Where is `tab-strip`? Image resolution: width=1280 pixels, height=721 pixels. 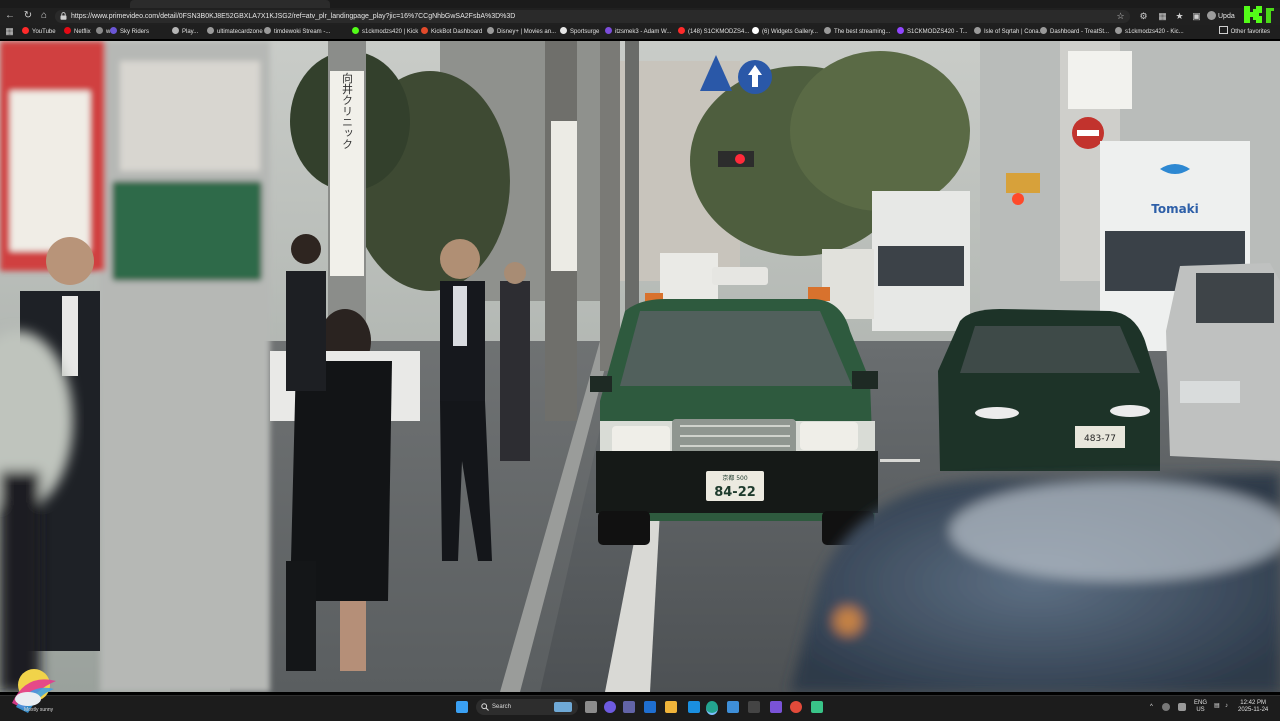
tab-strip is located at coordinates (640, 4).